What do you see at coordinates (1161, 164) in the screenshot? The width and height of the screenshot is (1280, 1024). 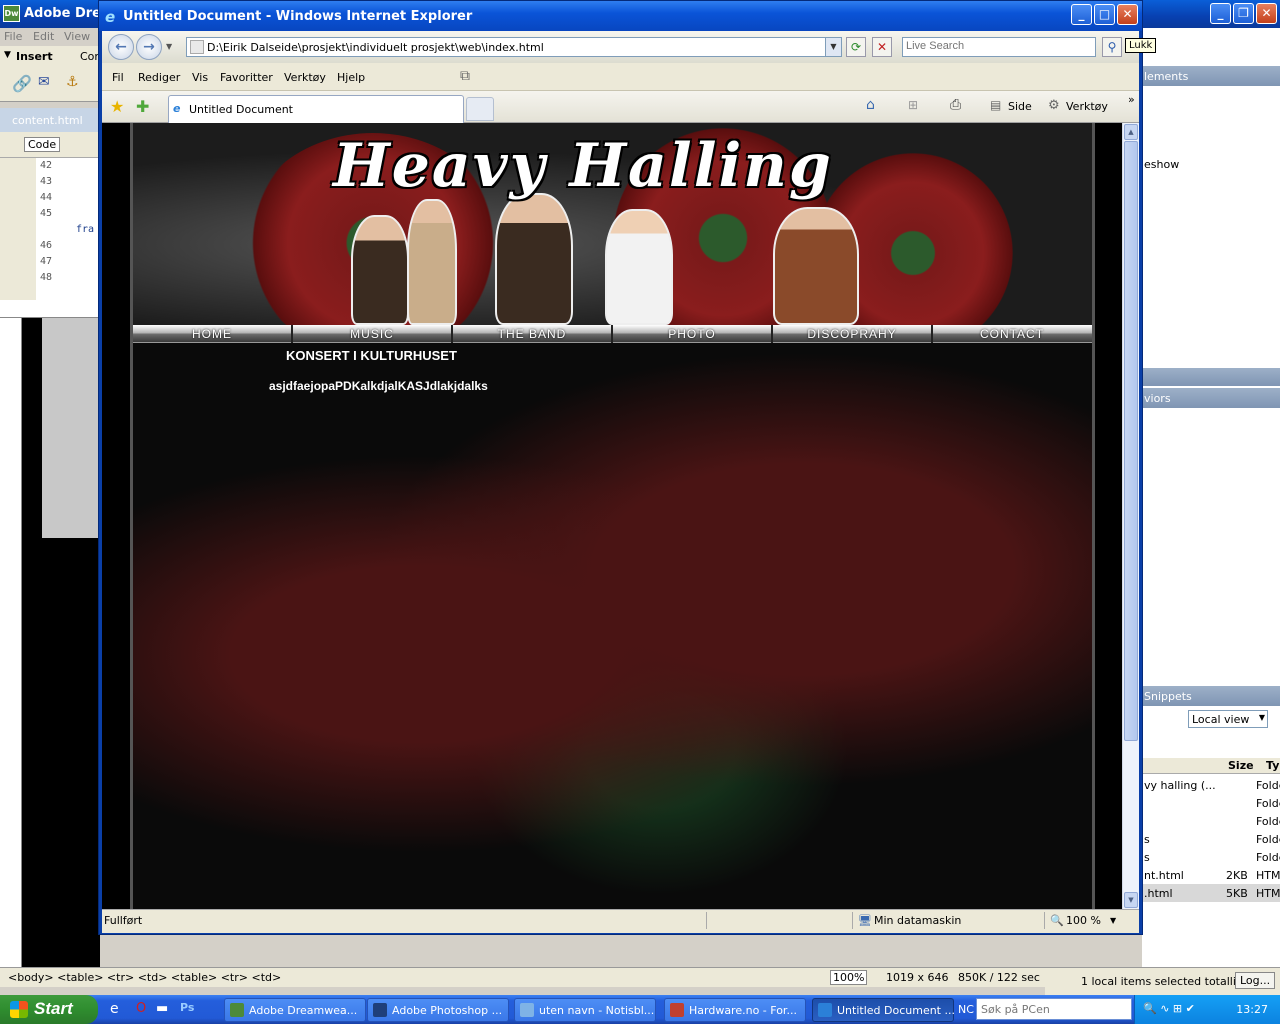 I see `dw-slideshow-item: eshow` at bounding box center [1161, 164].